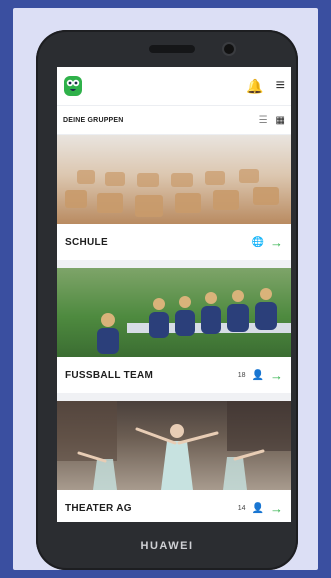  What do you see at coordinates (280, 86) in the screenshot?
I see `hamburger-menu-icon: ≡` at bounding box center [280, 86].